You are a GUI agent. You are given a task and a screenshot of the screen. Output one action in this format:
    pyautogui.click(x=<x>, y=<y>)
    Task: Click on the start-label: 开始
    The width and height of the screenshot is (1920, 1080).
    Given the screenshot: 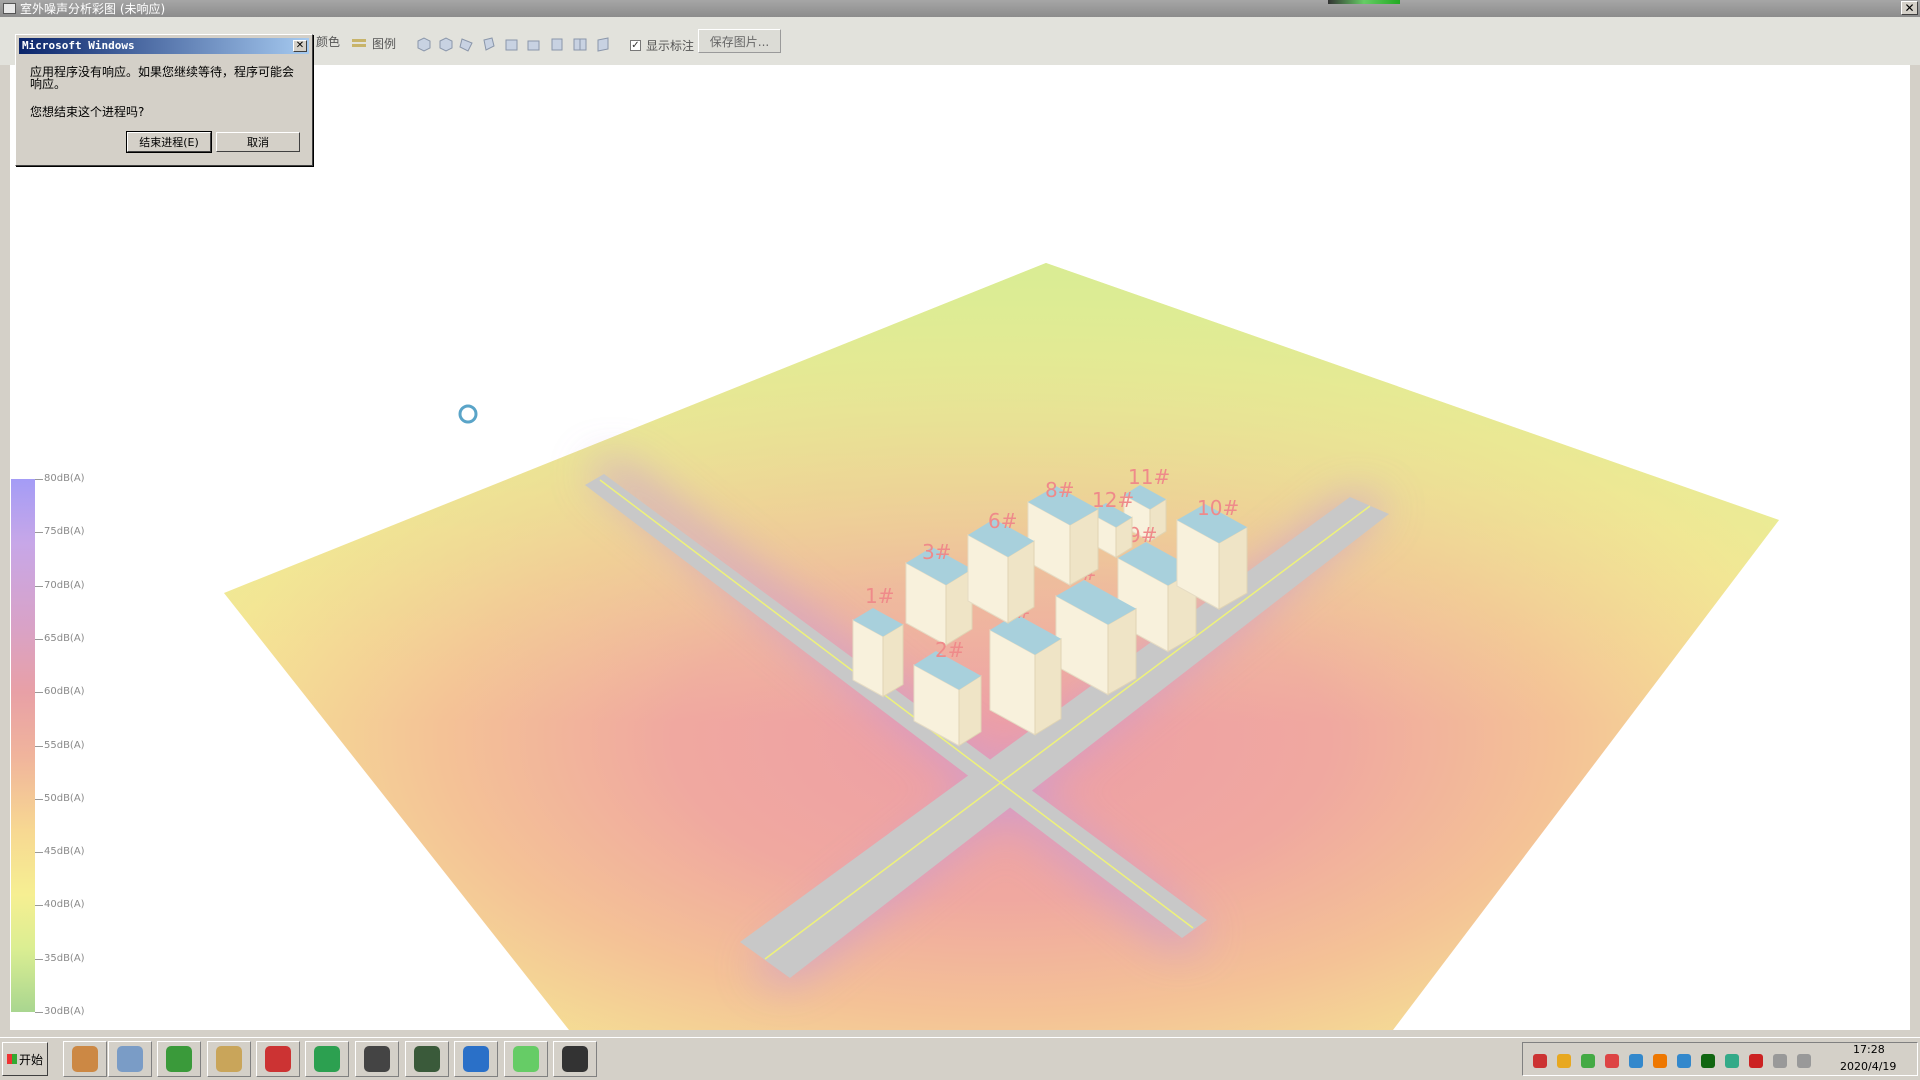 What is the action you would take?
    pyautogui.click(x=30, y=1059)
    